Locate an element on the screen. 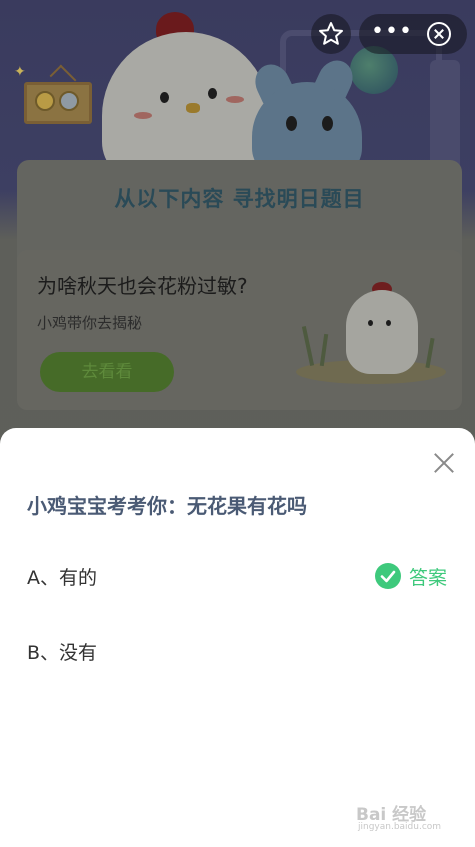 Image resolution: width=475 pixels, height=847 pixels. go-see-button: 去看看 is located at coordinates (107, 372).